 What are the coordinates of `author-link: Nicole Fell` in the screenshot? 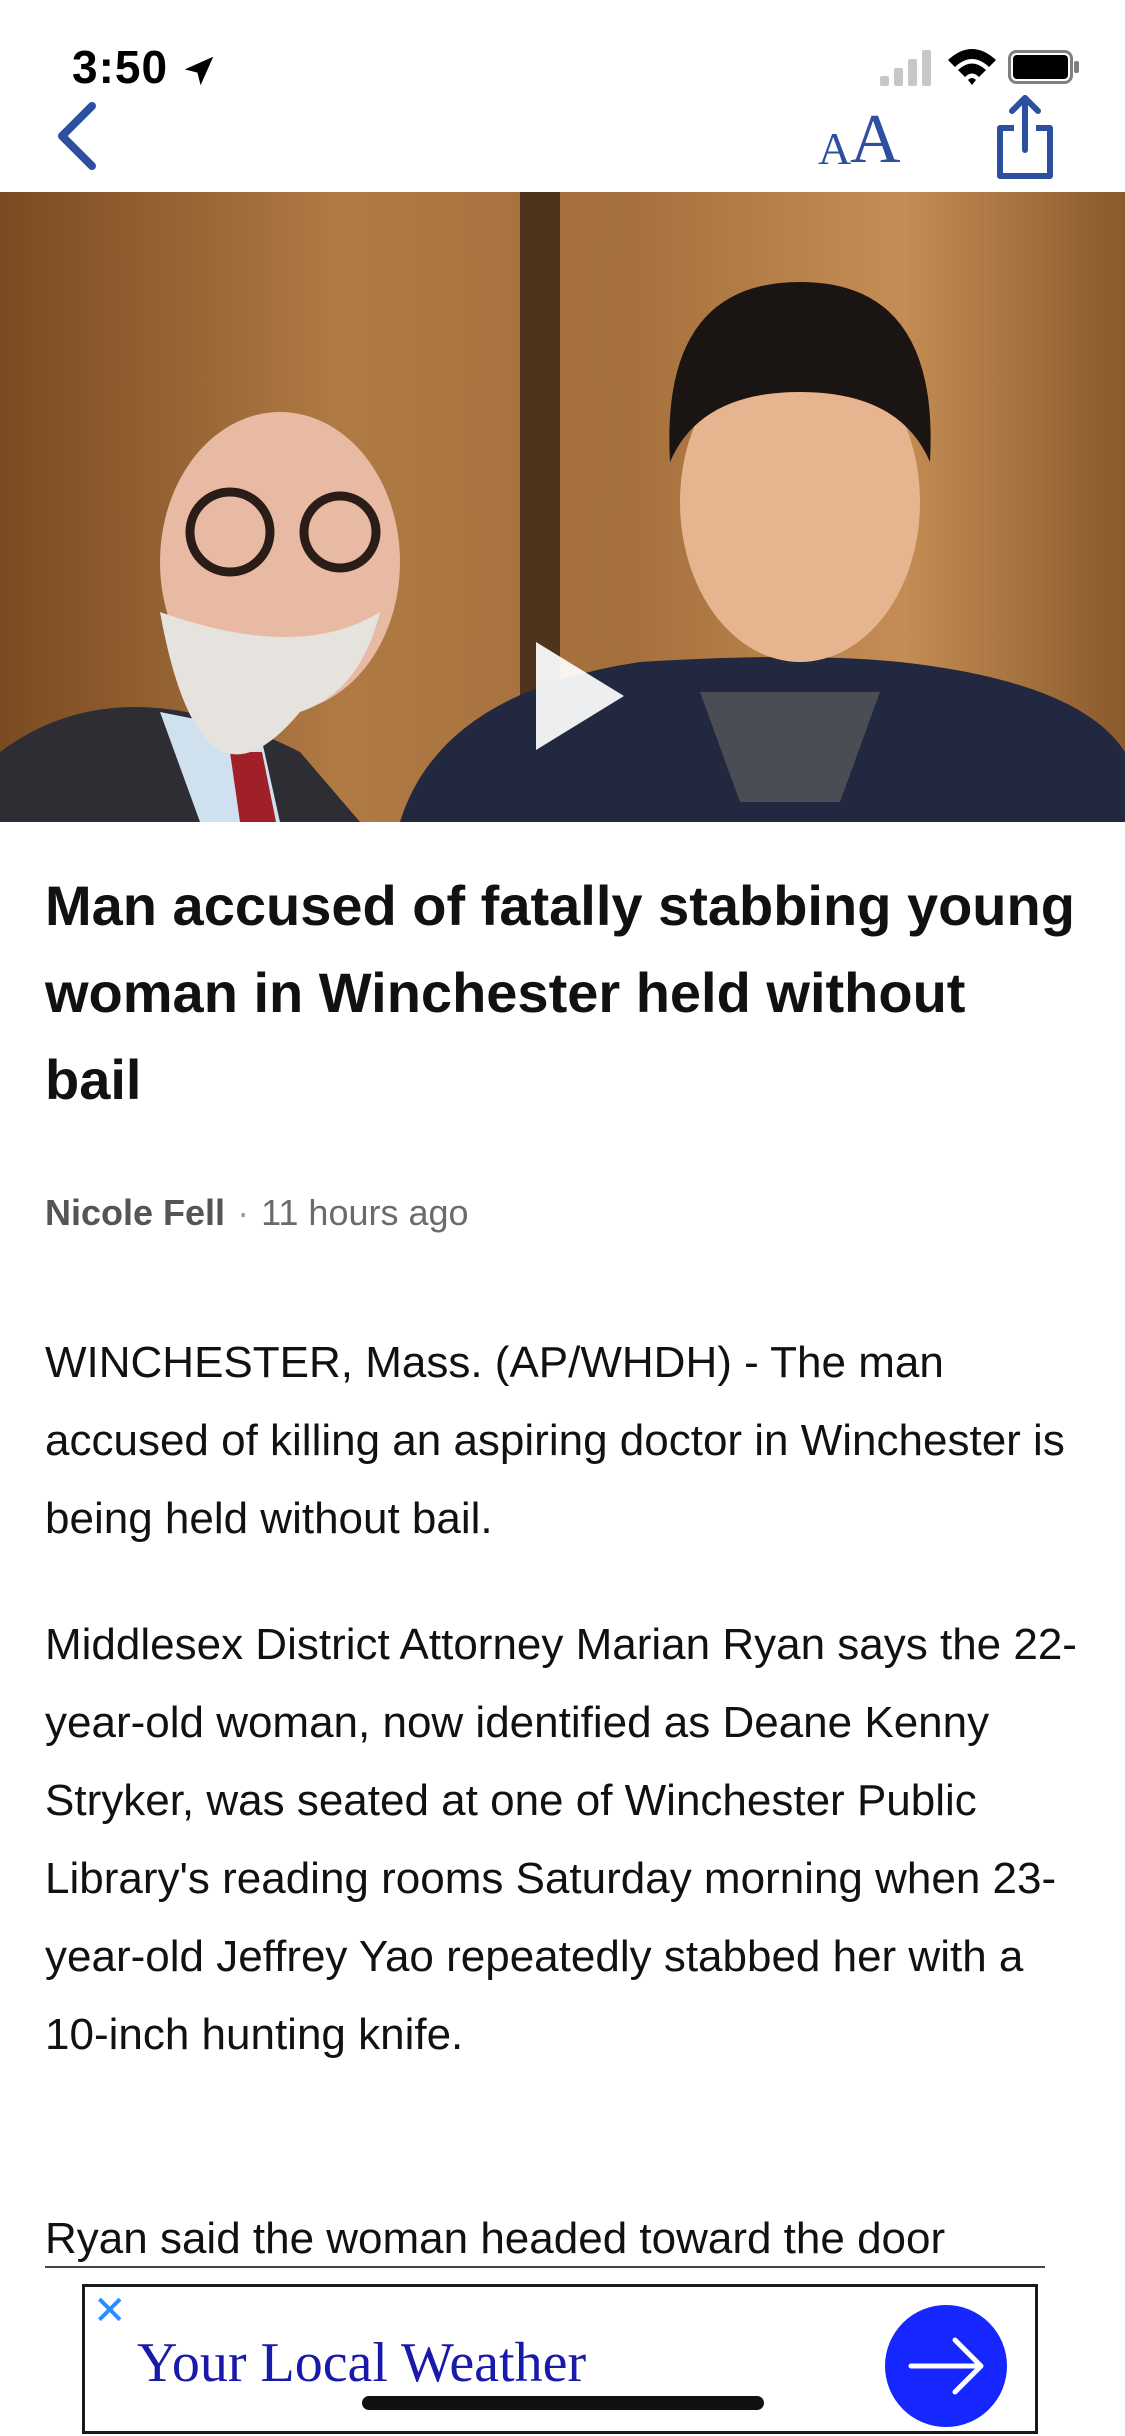 It's located at (135, 1212).